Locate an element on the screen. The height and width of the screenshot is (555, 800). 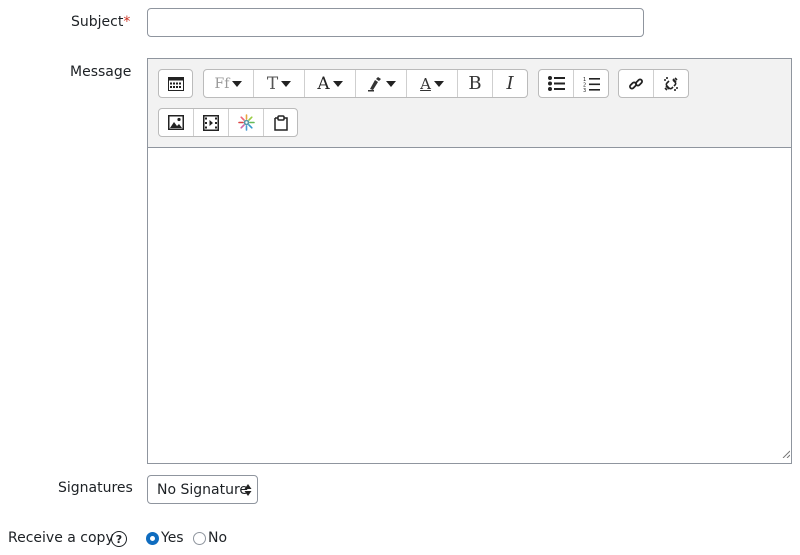
highlight-color-button is located at coordinates (381, 83).